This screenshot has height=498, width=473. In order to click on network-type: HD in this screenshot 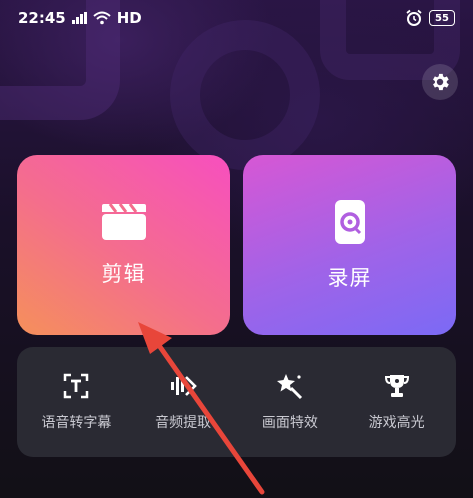, I will do `click(129, 18)`.